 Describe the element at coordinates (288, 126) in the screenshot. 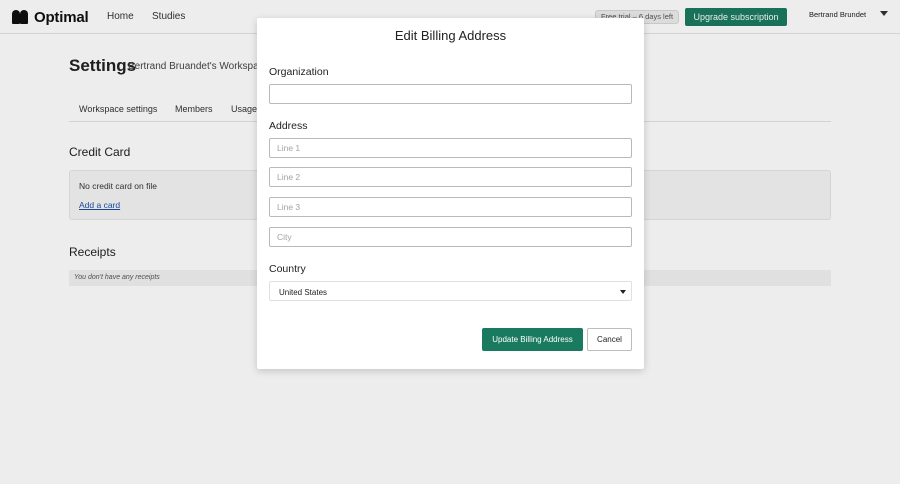

I see `address-label: Address` at that location.